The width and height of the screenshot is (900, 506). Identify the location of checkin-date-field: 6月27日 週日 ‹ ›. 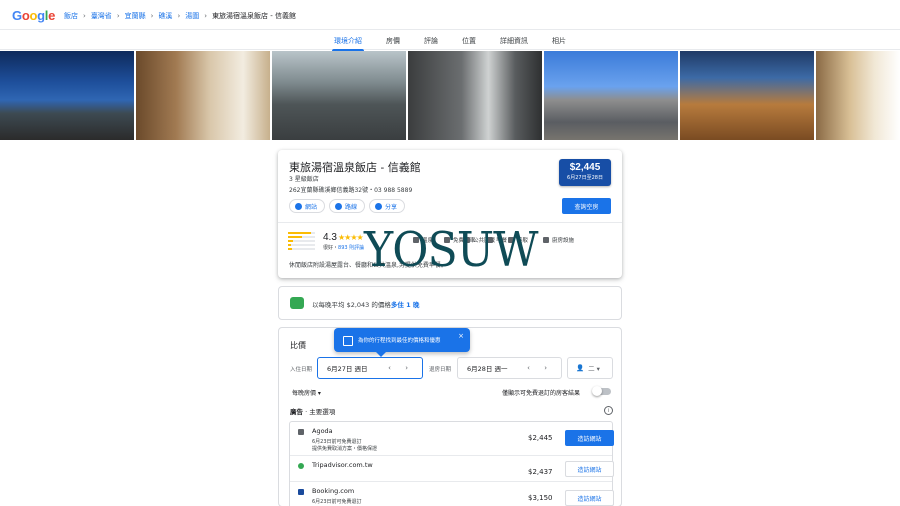
(370, 368).